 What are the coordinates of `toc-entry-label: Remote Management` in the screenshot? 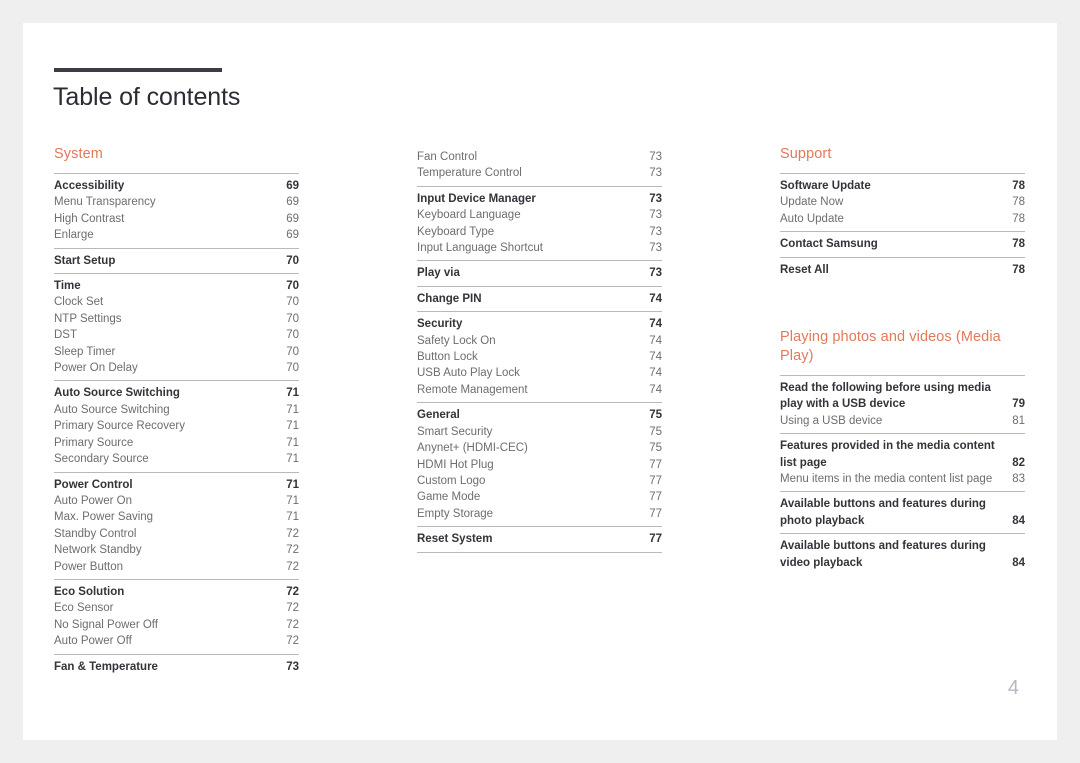 It's located at (472, 389).